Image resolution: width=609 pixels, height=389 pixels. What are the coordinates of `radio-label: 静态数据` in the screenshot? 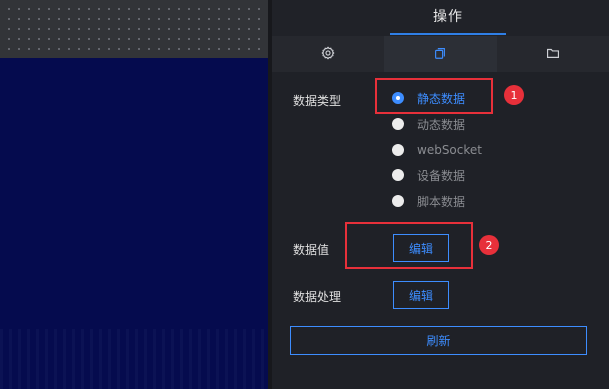 It's located at (441, 98).